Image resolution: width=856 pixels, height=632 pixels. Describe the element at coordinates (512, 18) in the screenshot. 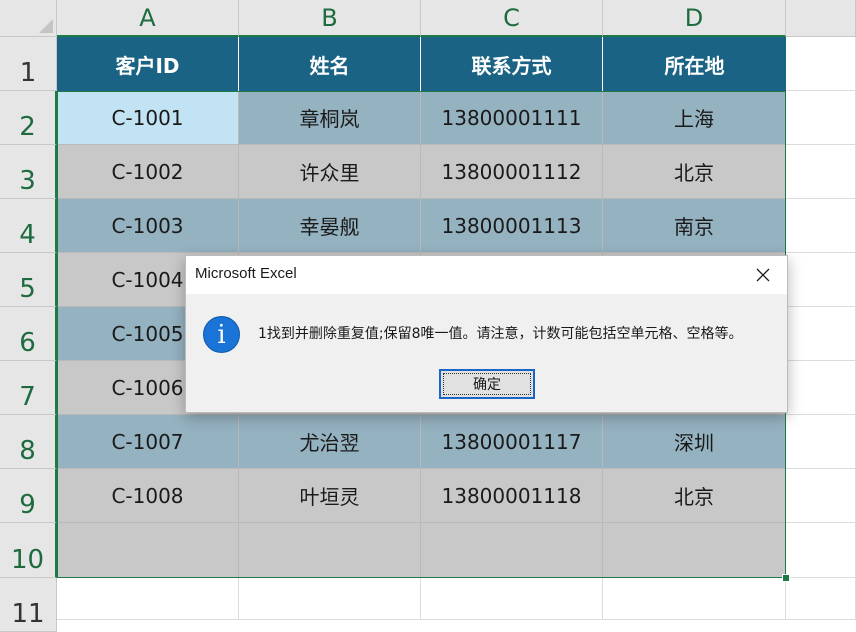

I see `column-header-c: C` at that location.